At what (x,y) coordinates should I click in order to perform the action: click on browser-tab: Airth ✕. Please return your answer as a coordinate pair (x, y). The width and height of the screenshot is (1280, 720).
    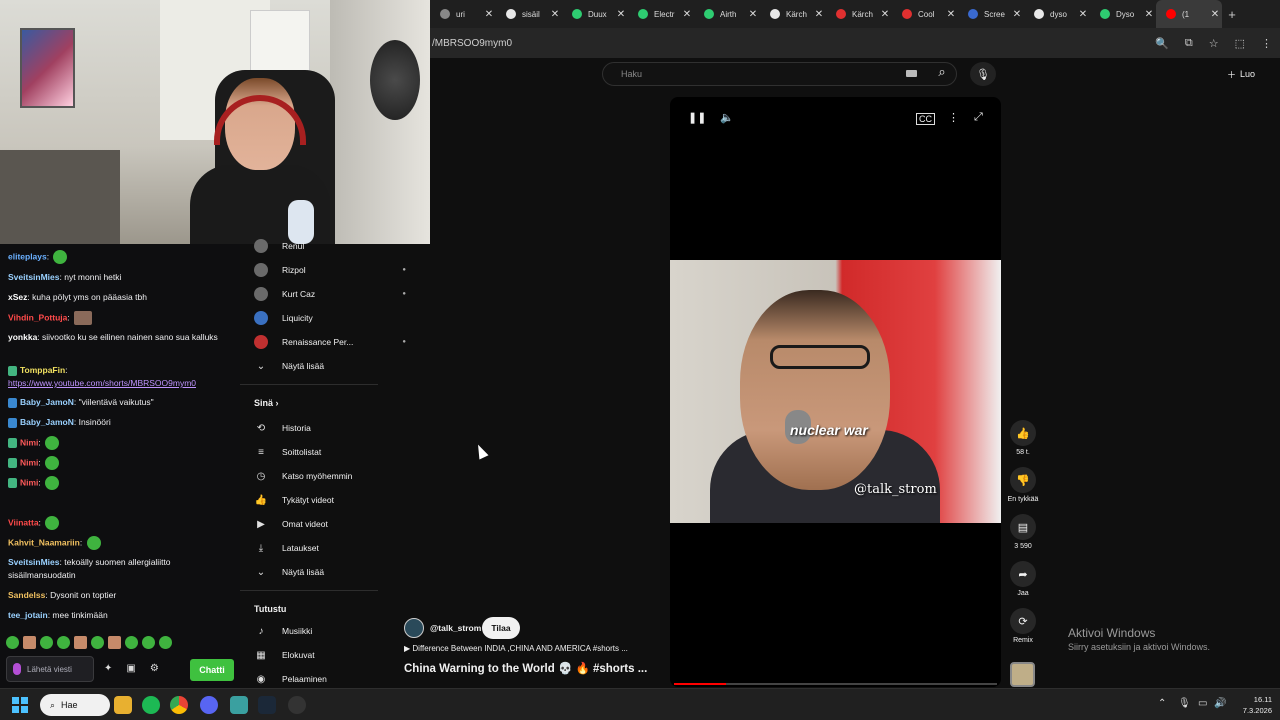
    Looking at the image, I should click on (727, 14).